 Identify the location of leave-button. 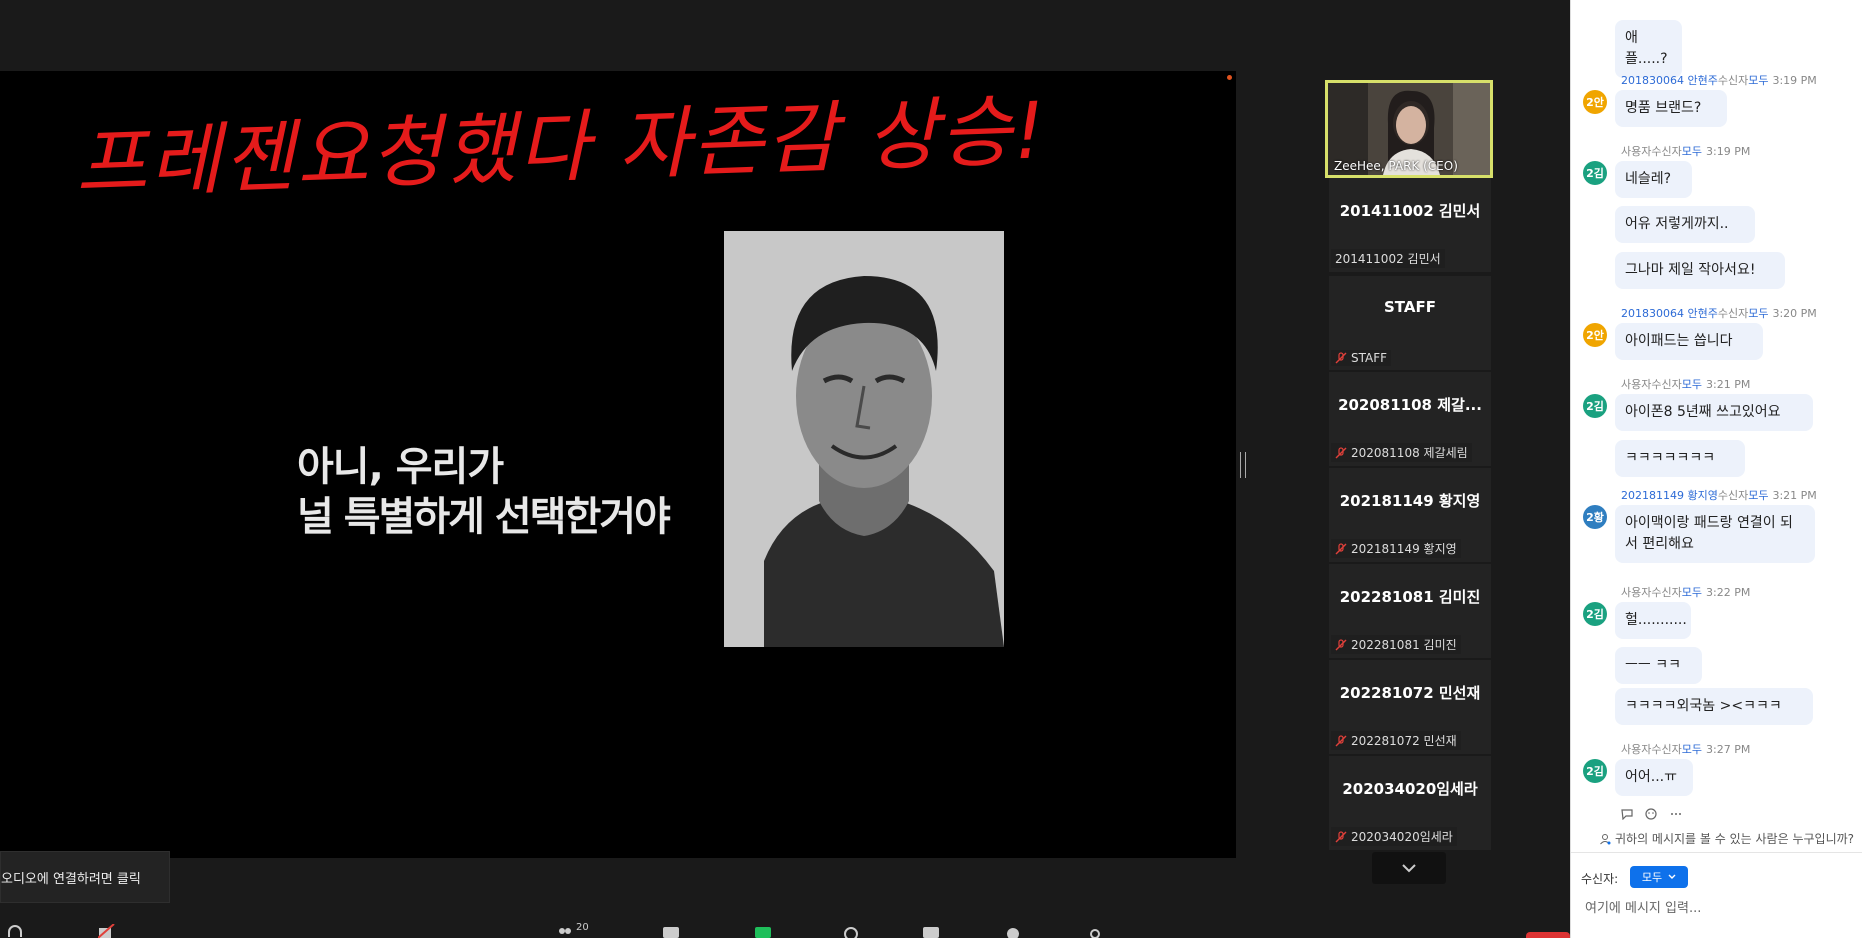
(1548, 935).